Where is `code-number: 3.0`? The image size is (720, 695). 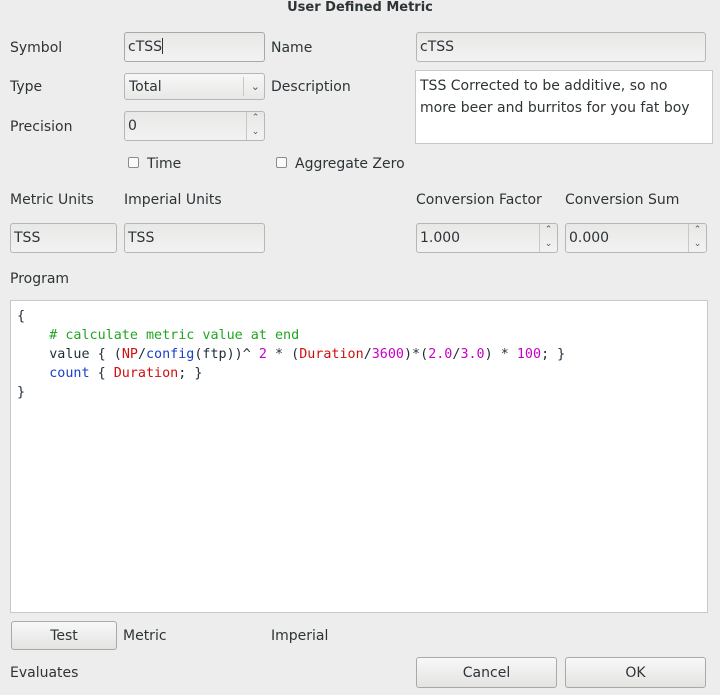 code-number: 3.0 is located at coordinates (472, 354).